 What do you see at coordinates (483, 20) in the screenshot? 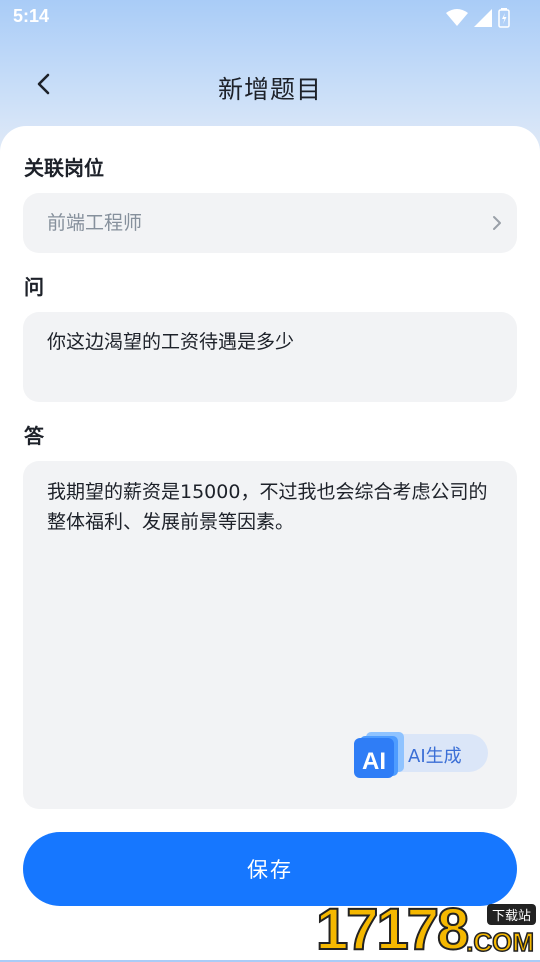
I see `signal-icon` at bounding box center [483, 20].